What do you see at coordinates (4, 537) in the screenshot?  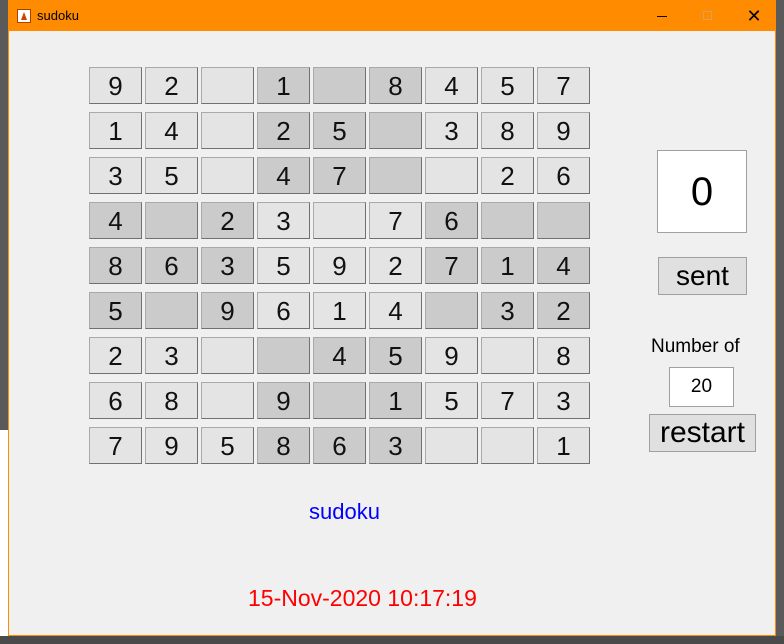 I see `background-window-edge` at bounding box center [4, 537].